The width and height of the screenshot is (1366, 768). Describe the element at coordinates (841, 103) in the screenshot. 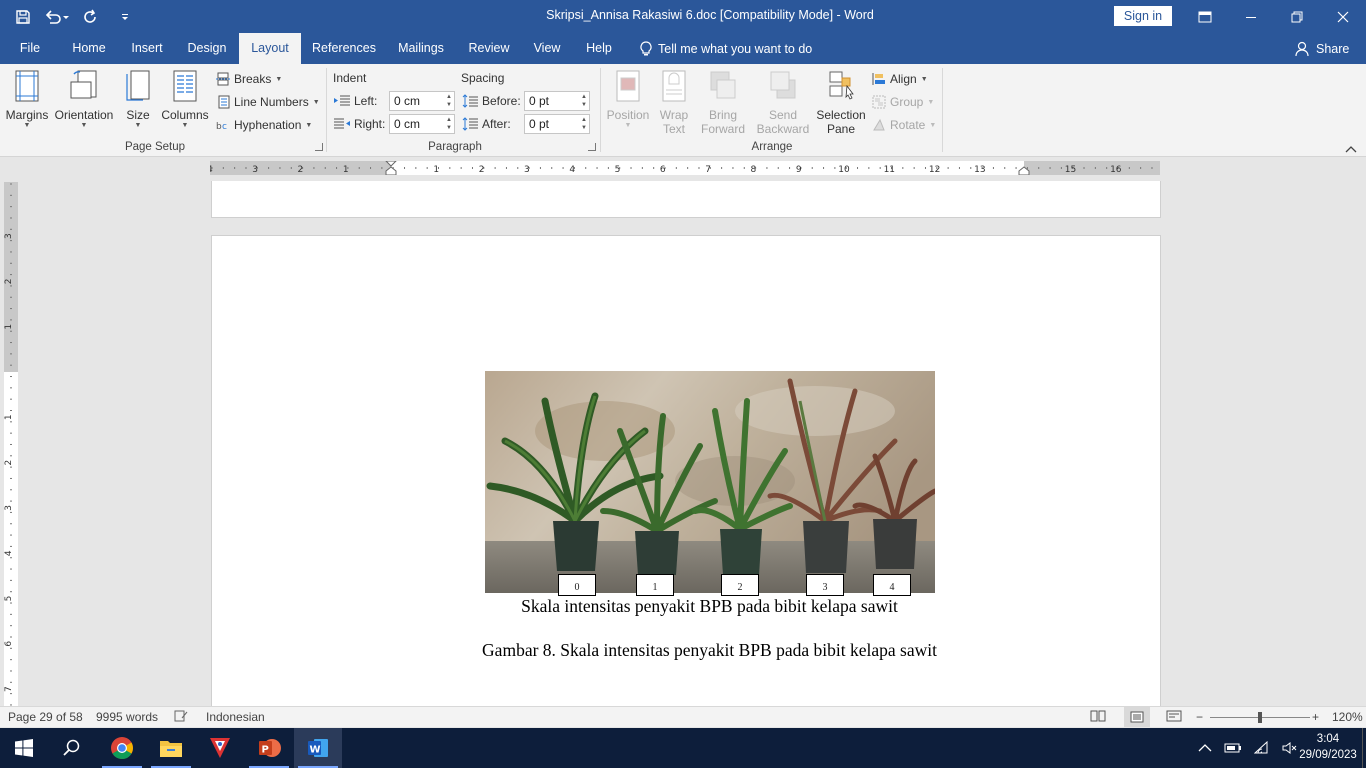

I see `selection-pane-button: Selection Pane` at that location.